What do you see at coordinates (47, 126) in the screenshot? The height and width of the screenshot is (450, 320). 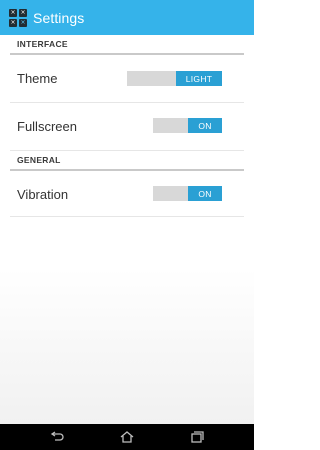 I see `setting-label: Fullscreen` at bounding box center [47, 126].